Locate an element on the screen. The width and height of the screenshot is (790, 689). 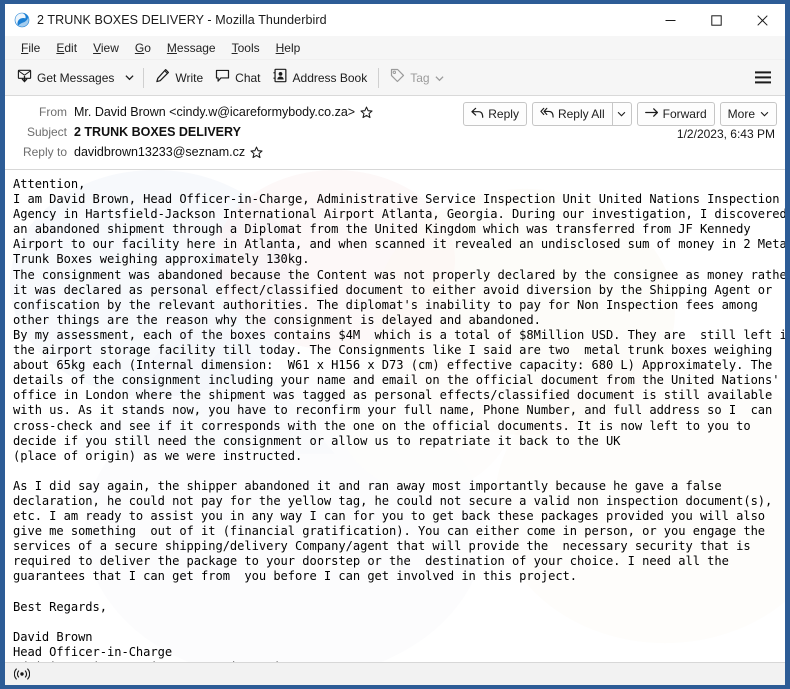
message-actions: Reply Reply All Forward More is located at coordinates (617, 114).